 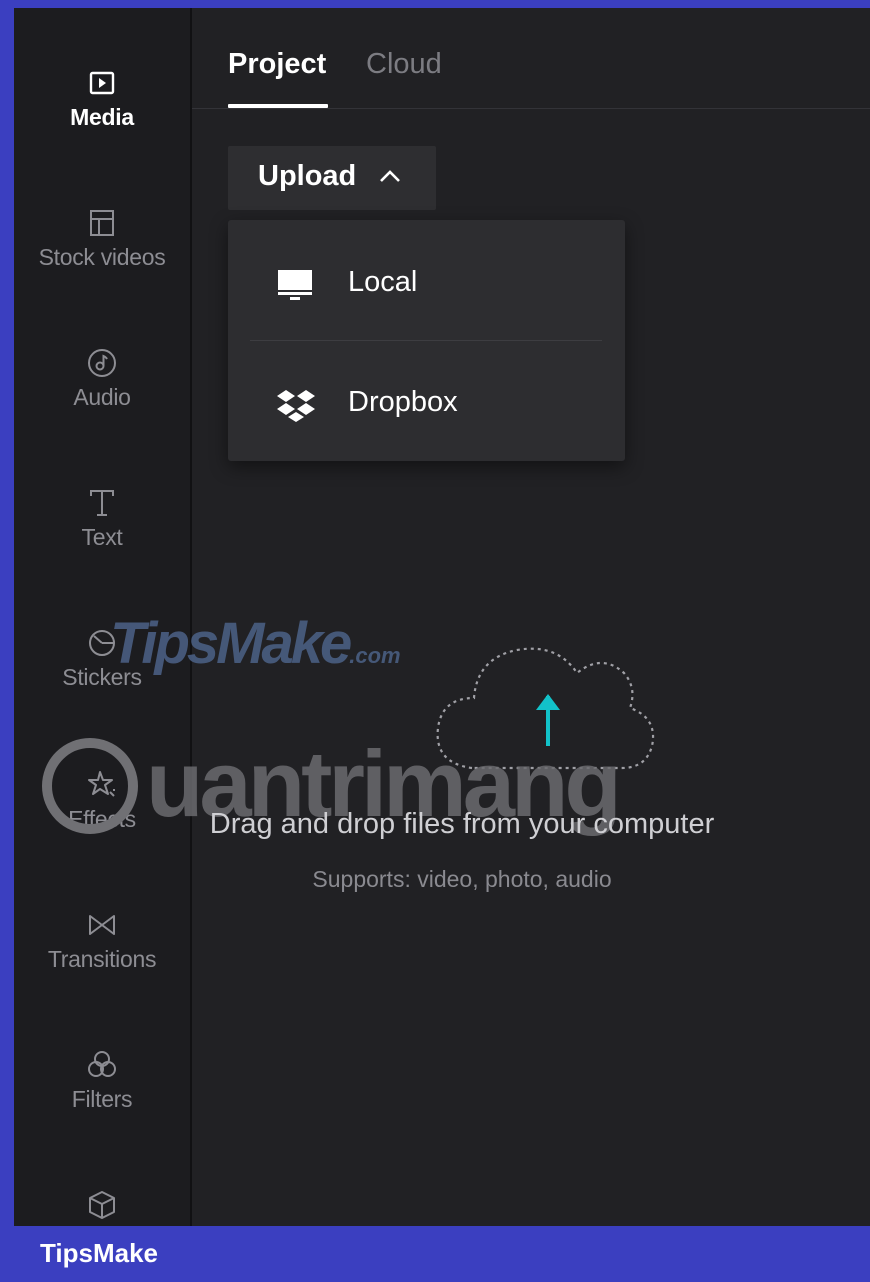 I want to click on tipsmake-watermark: TipsMake.com, so click(x=255, y=643).